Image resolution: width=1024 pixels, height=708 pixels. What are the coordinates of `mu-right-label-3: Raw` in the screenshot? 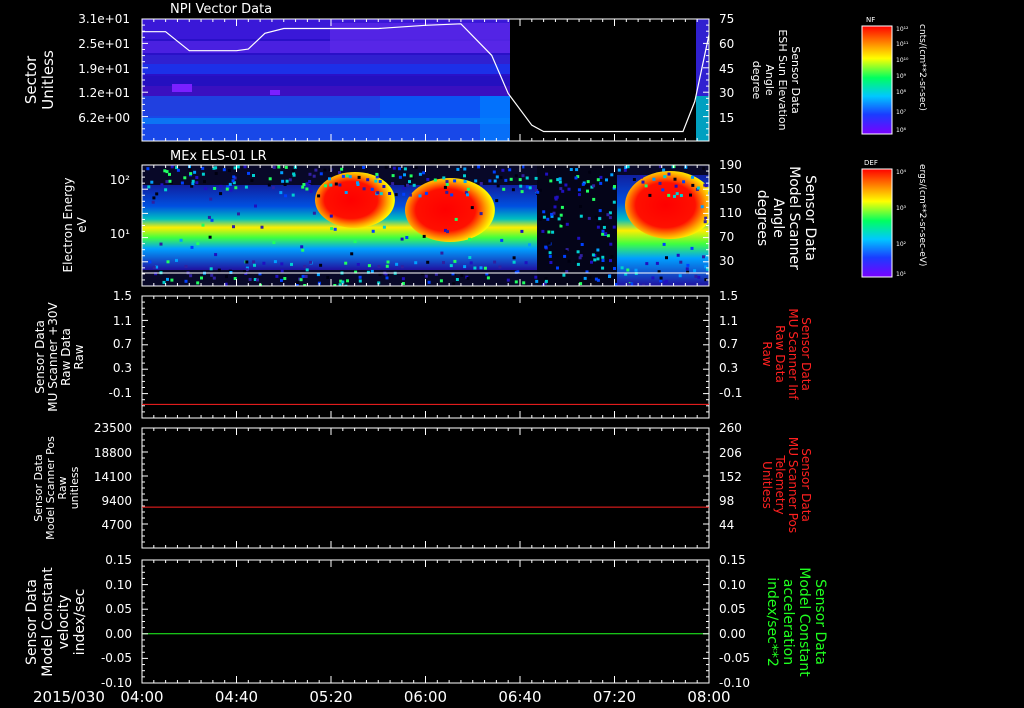 It's located at (767, 353).